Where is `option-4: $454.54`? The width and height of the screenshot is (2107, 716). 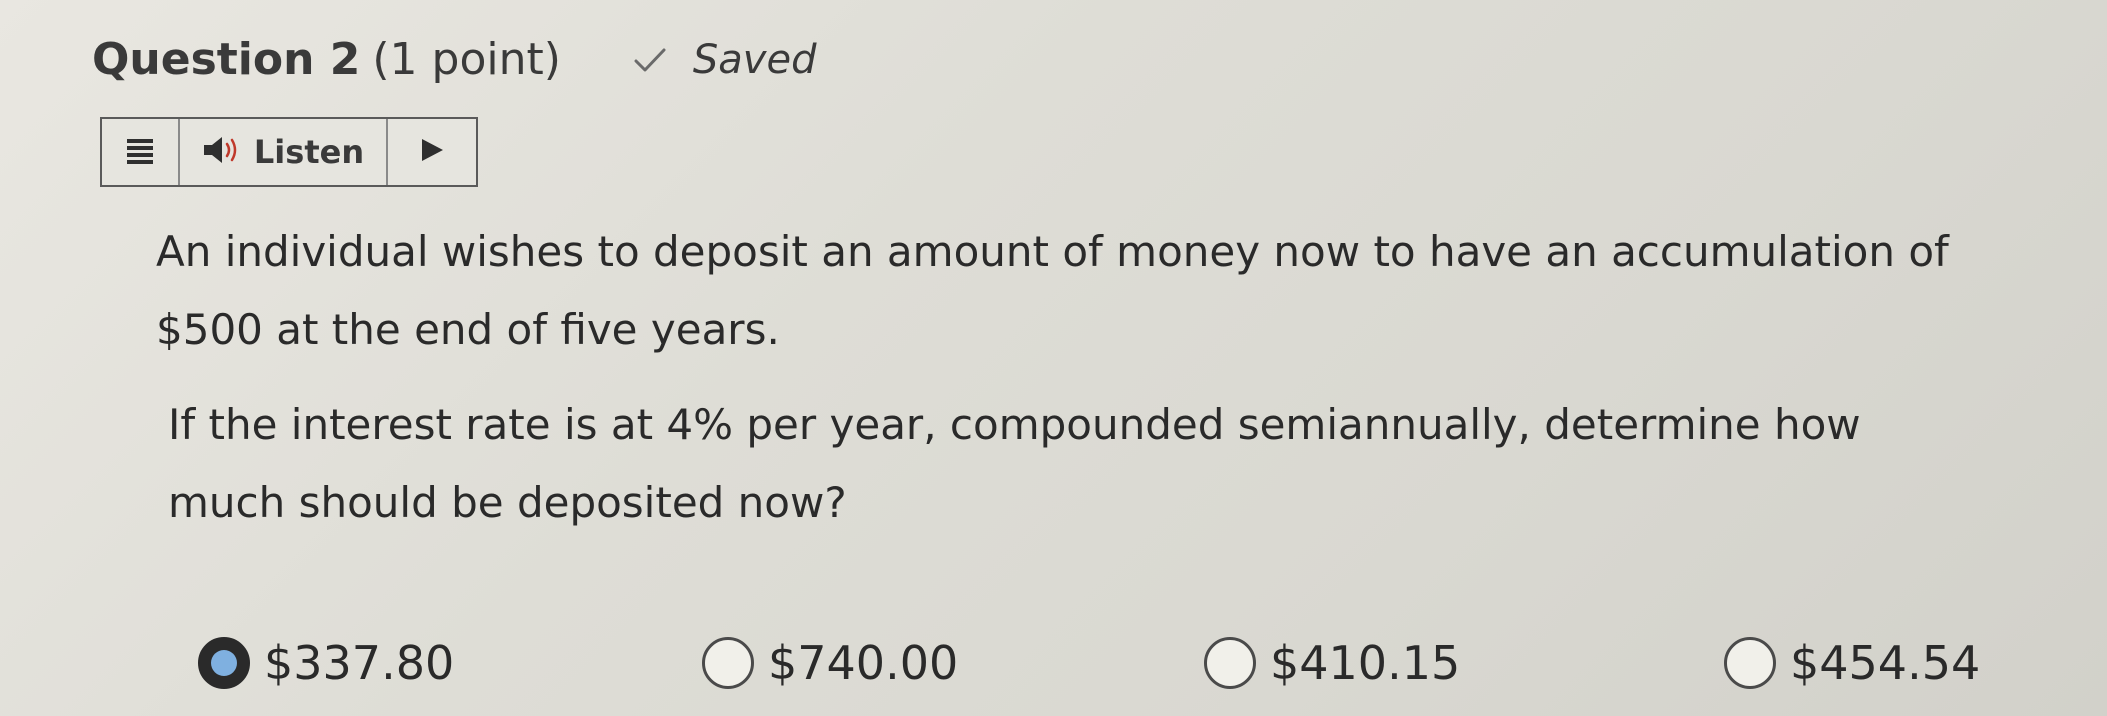
option-4: $454.54 is located at coordinates (1852, 663).